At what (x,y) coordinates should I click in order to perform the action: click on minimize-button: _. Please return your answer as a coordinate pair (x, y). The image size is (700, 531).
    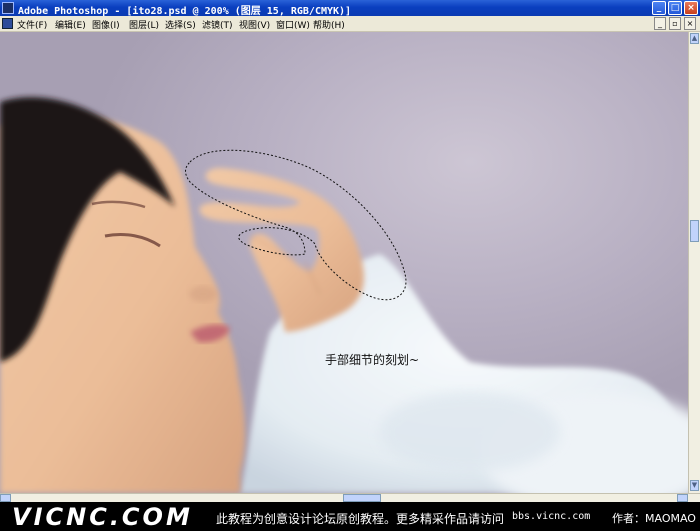
    Looking at the image, I should click on (659, 8).